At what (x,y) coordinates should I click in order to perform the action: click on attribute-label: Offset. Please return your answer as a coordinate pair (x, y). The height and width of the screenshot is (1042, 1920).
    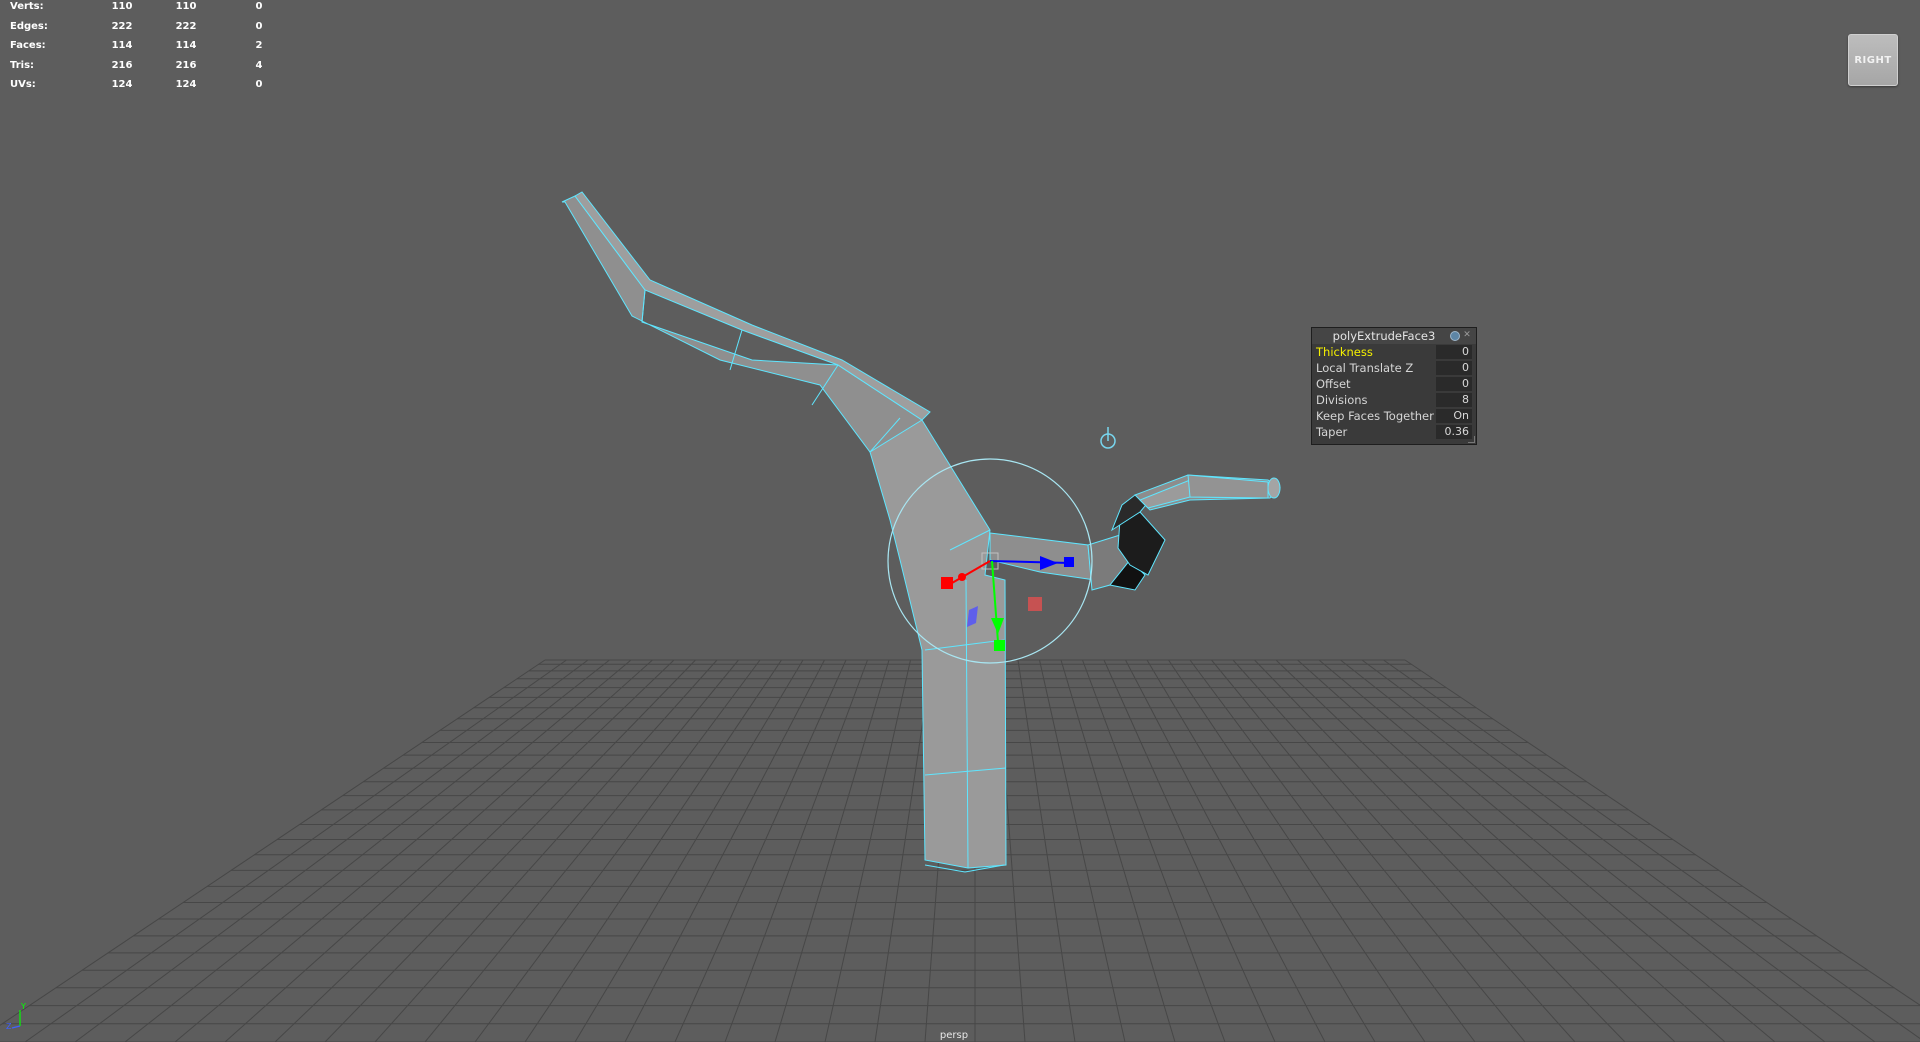
    Looking at the image, I should click on (1333, 384).